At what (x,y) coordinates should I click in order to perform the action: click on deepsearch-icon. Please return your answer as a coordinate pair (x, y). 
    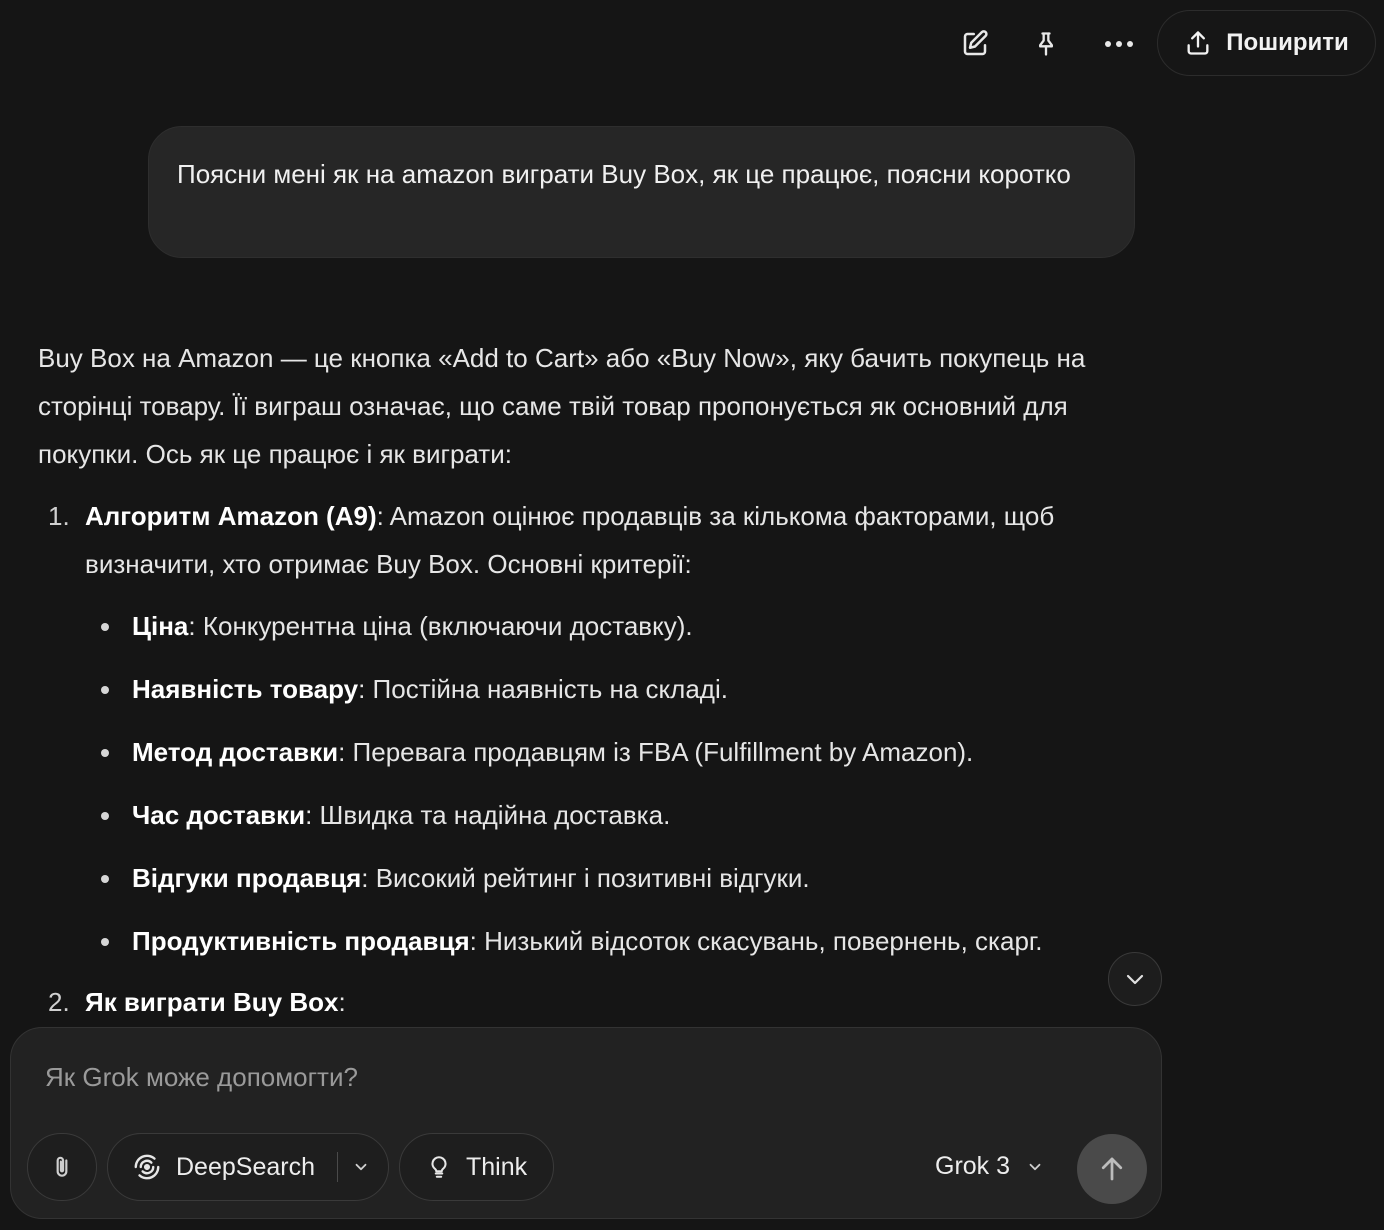
    Looking at the image, I should click on (147, 1167).